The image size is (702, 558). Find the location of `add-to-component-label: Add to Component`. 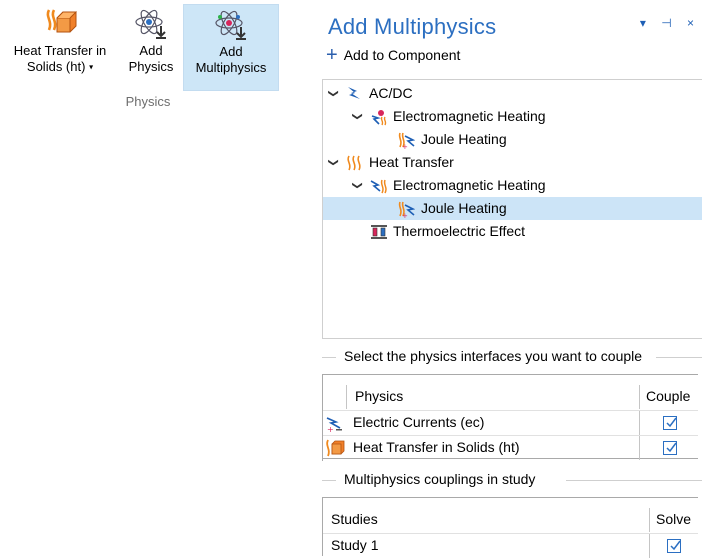

add-to-component-label: Add to Component is located at coordinates (402, 55).